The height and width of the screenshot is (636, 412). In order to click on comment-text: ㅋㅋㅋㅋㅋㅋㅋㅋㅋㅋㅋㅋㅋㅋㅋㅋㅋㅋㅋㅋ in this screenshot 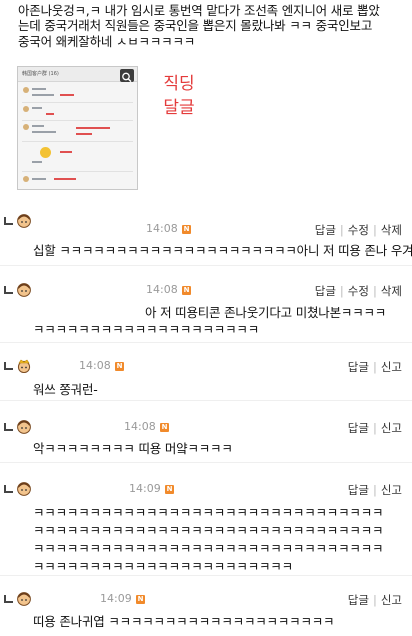, I will do `click(146, 329)`.